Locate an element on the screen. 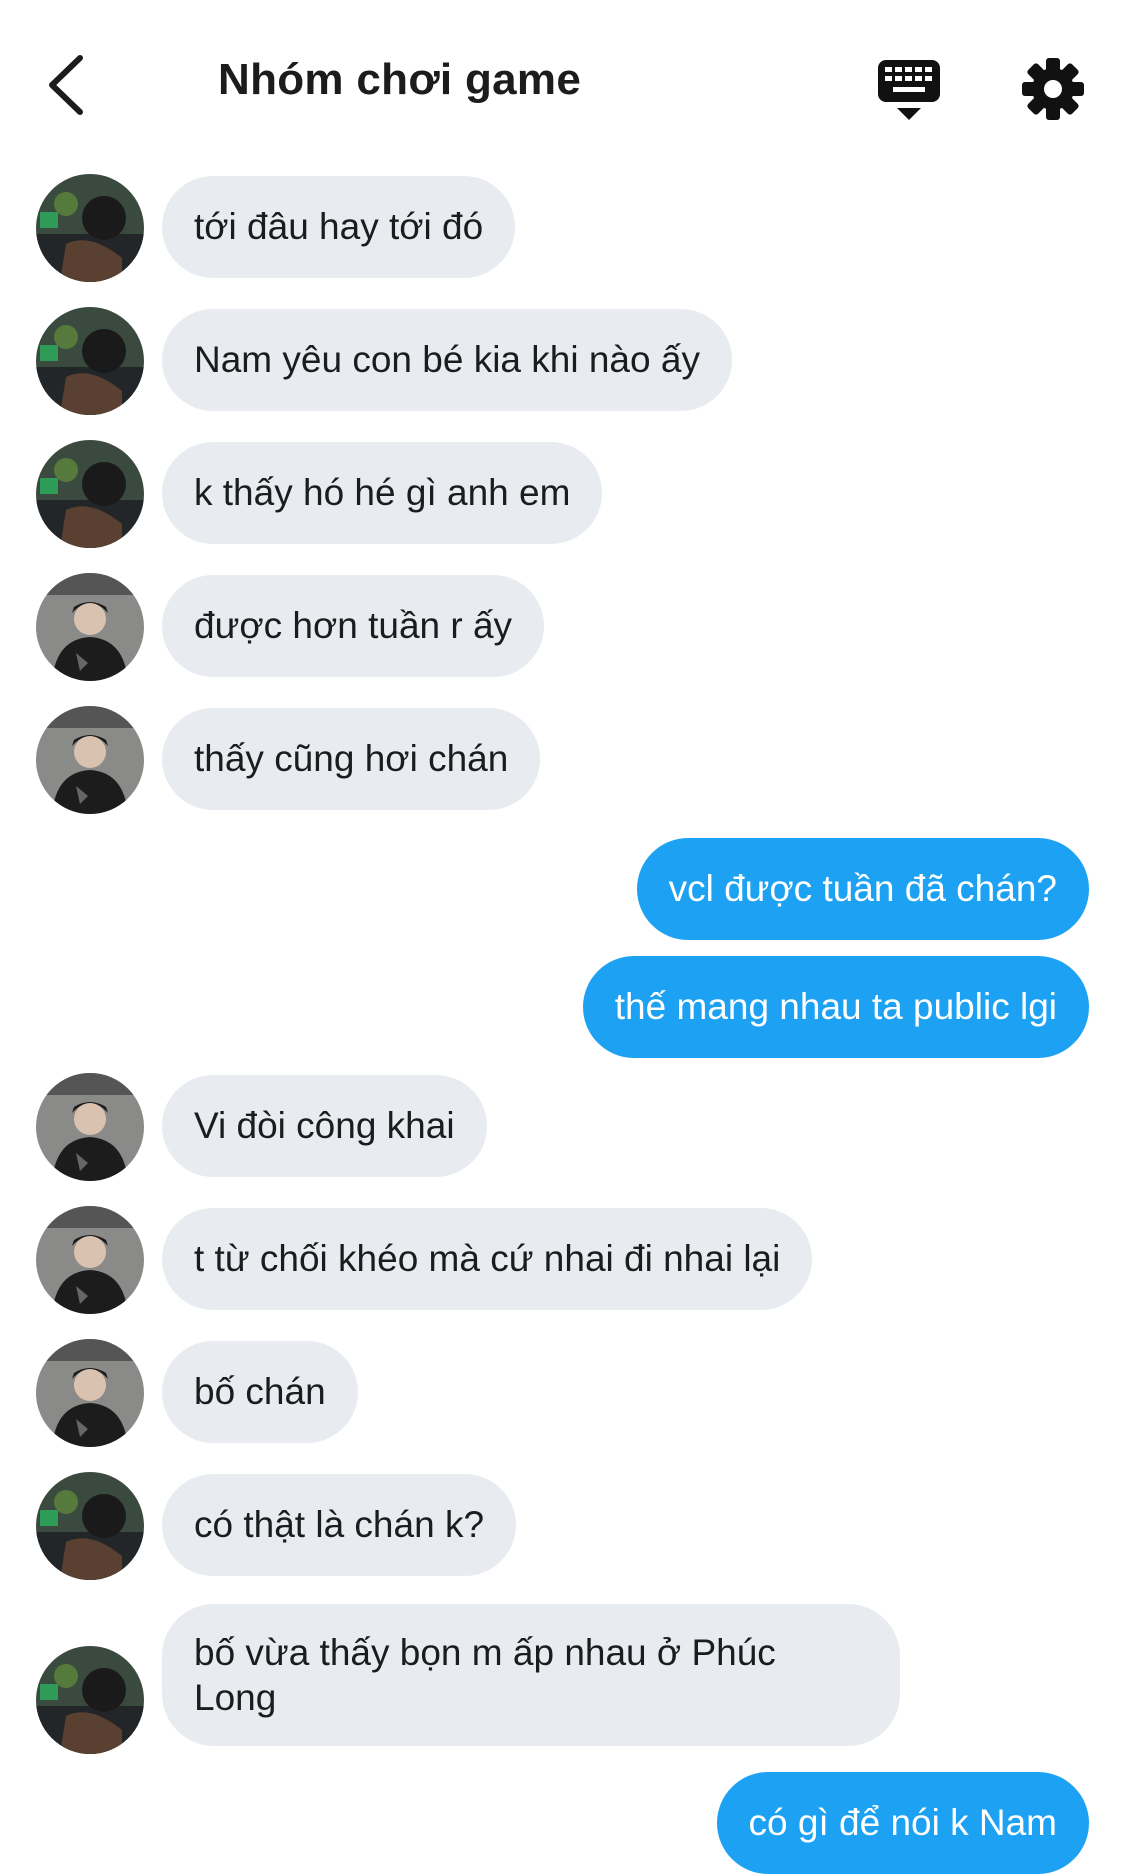  message-bubble: Nam yêu con bé kia khi nào ấy is located at coordinates (447, 360).